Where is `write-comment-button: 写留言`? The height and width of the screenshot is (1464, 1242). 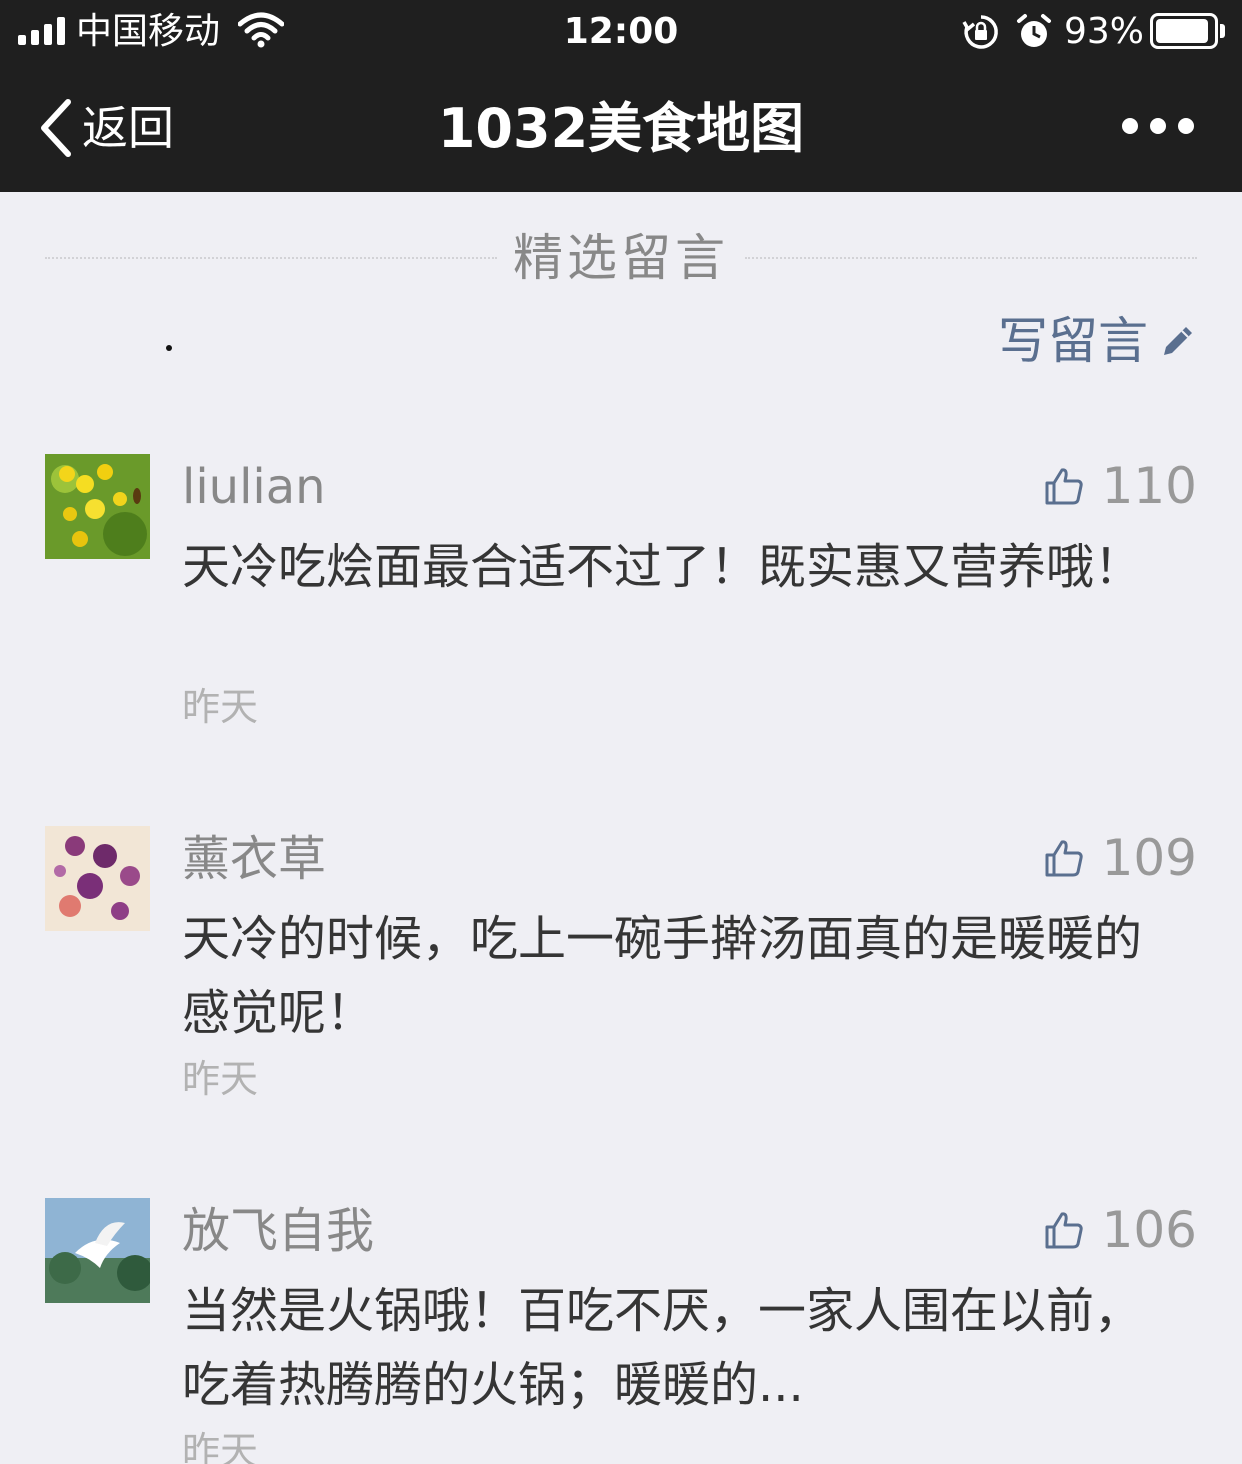 write-comment-button: 写留言 is located at coordinates (1098, 341).